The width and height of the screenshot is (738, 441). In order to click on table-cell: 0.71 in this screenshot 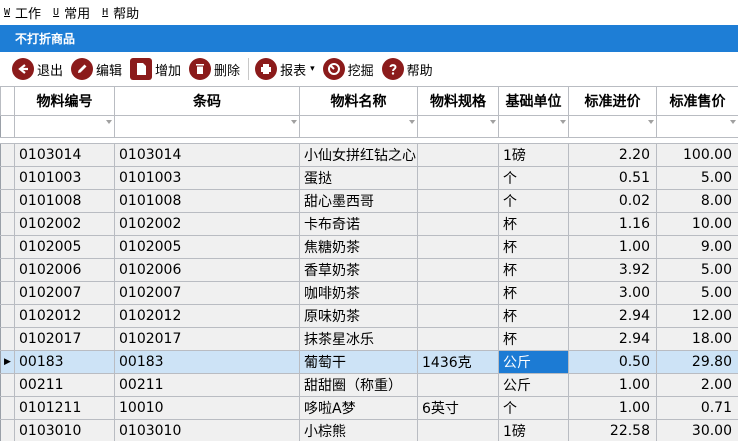, I will do `click(697, 408)`.